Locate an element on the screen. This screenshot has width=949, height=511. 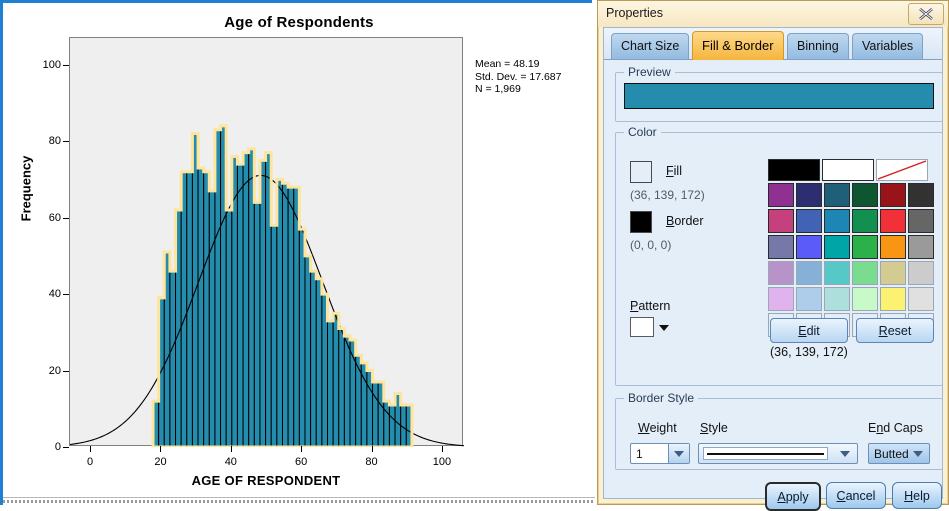
palette-swatch-r2c3 is located at coordinates (837, 221).